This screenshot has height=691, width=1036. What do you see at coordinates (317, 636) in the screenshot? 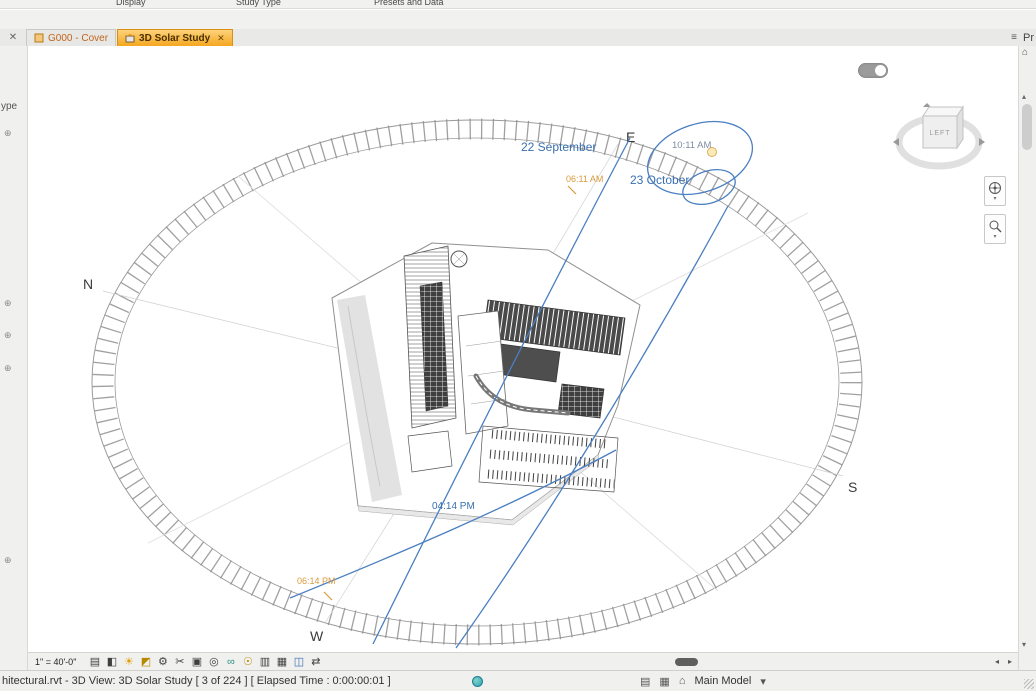
I see `compass-west-label: W` at bounding box center [317, 636].